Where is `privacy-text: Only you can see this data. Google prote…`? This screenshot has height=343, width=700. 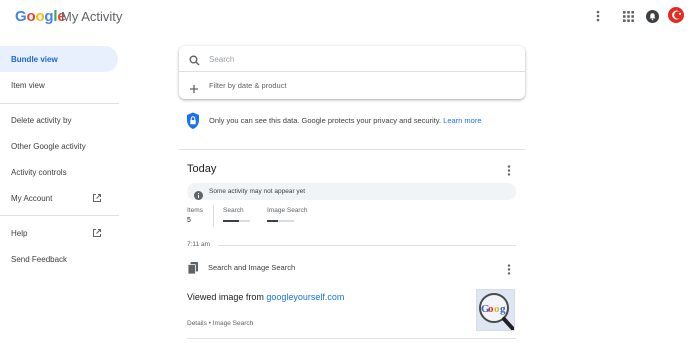 privacy-text: Only you can see this data. Google prote… is located at coordinates (345, 120).